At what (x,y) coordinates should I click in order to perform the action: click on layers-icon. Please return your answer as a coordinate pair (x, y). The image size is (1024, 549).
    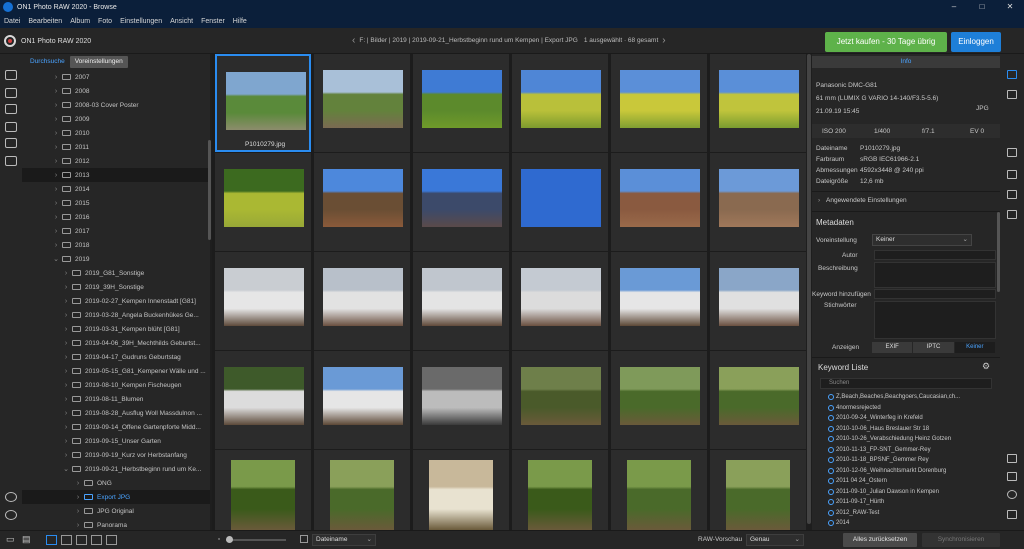
    Looking at the image, I should click on (1012, 152).